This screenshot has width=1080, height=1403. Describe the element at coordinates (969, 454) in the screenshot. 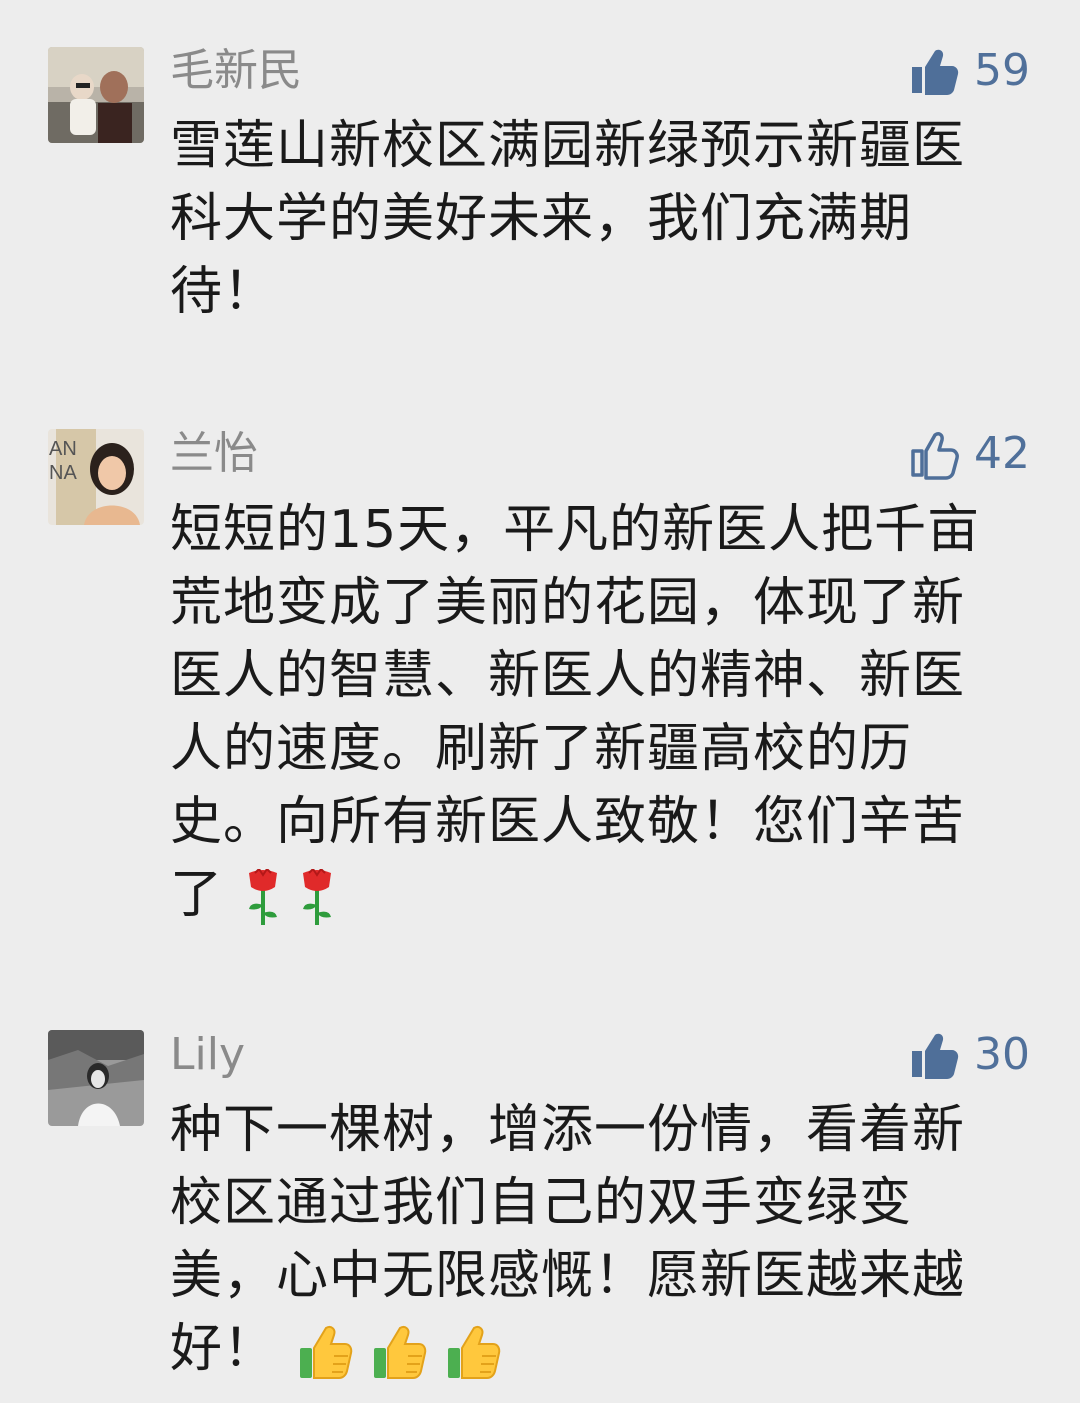

I see `like-button: 42` at that location.